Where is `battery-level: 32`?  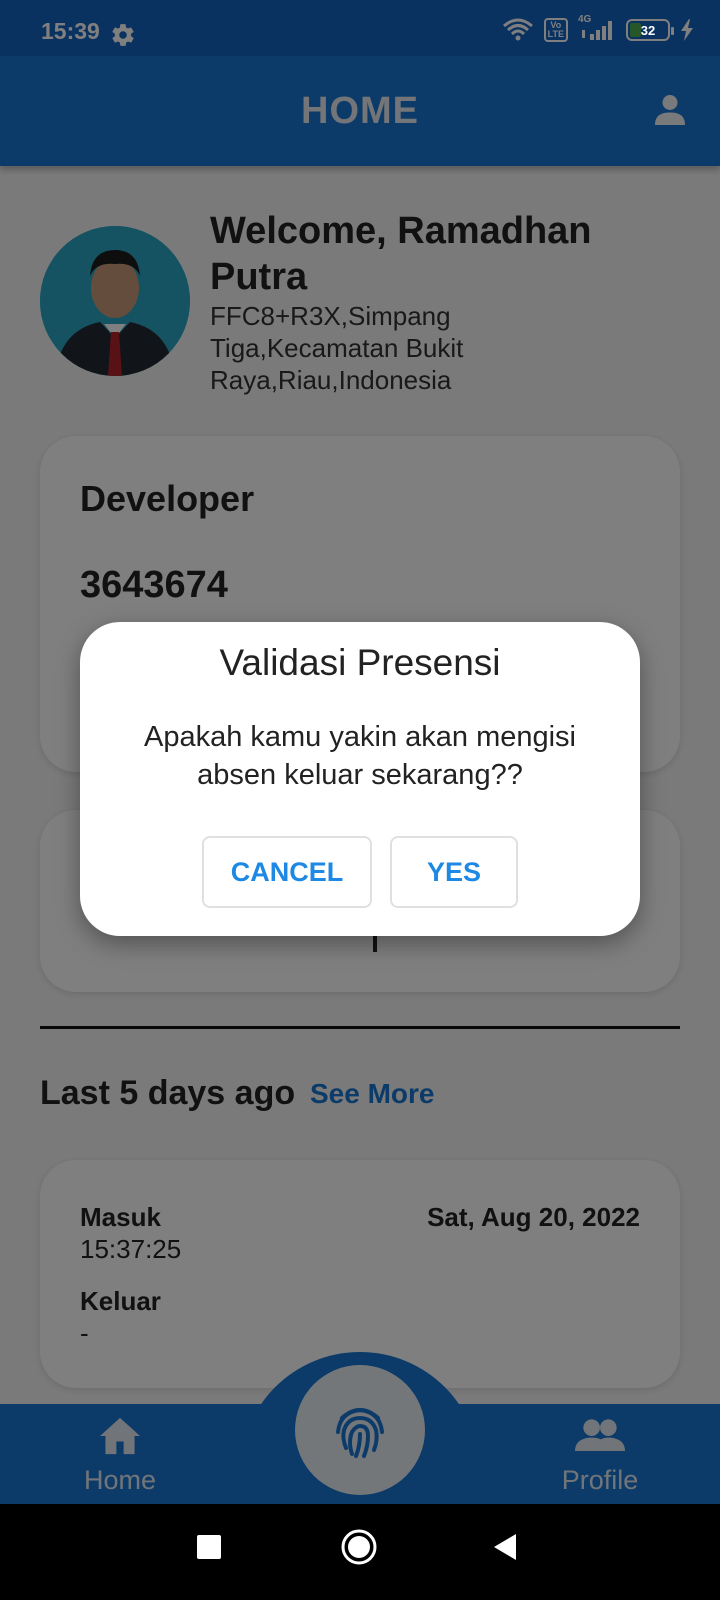 battery-level: 32 is located at coordinates (648, 30).